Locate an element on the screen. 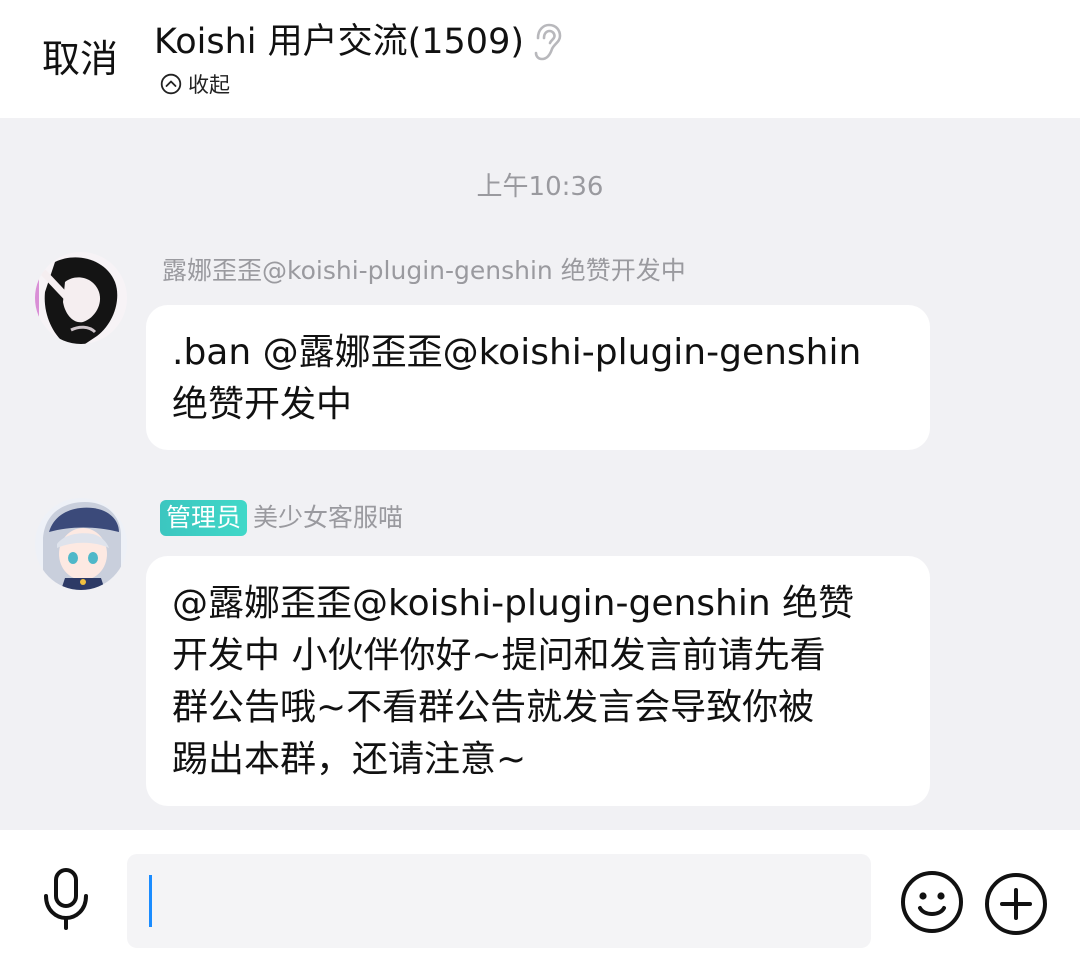 Image resolution: width=1080 pixels, height=971 pixels. message-timestamp: 上午10:36 is located at coordinates (540, 187).